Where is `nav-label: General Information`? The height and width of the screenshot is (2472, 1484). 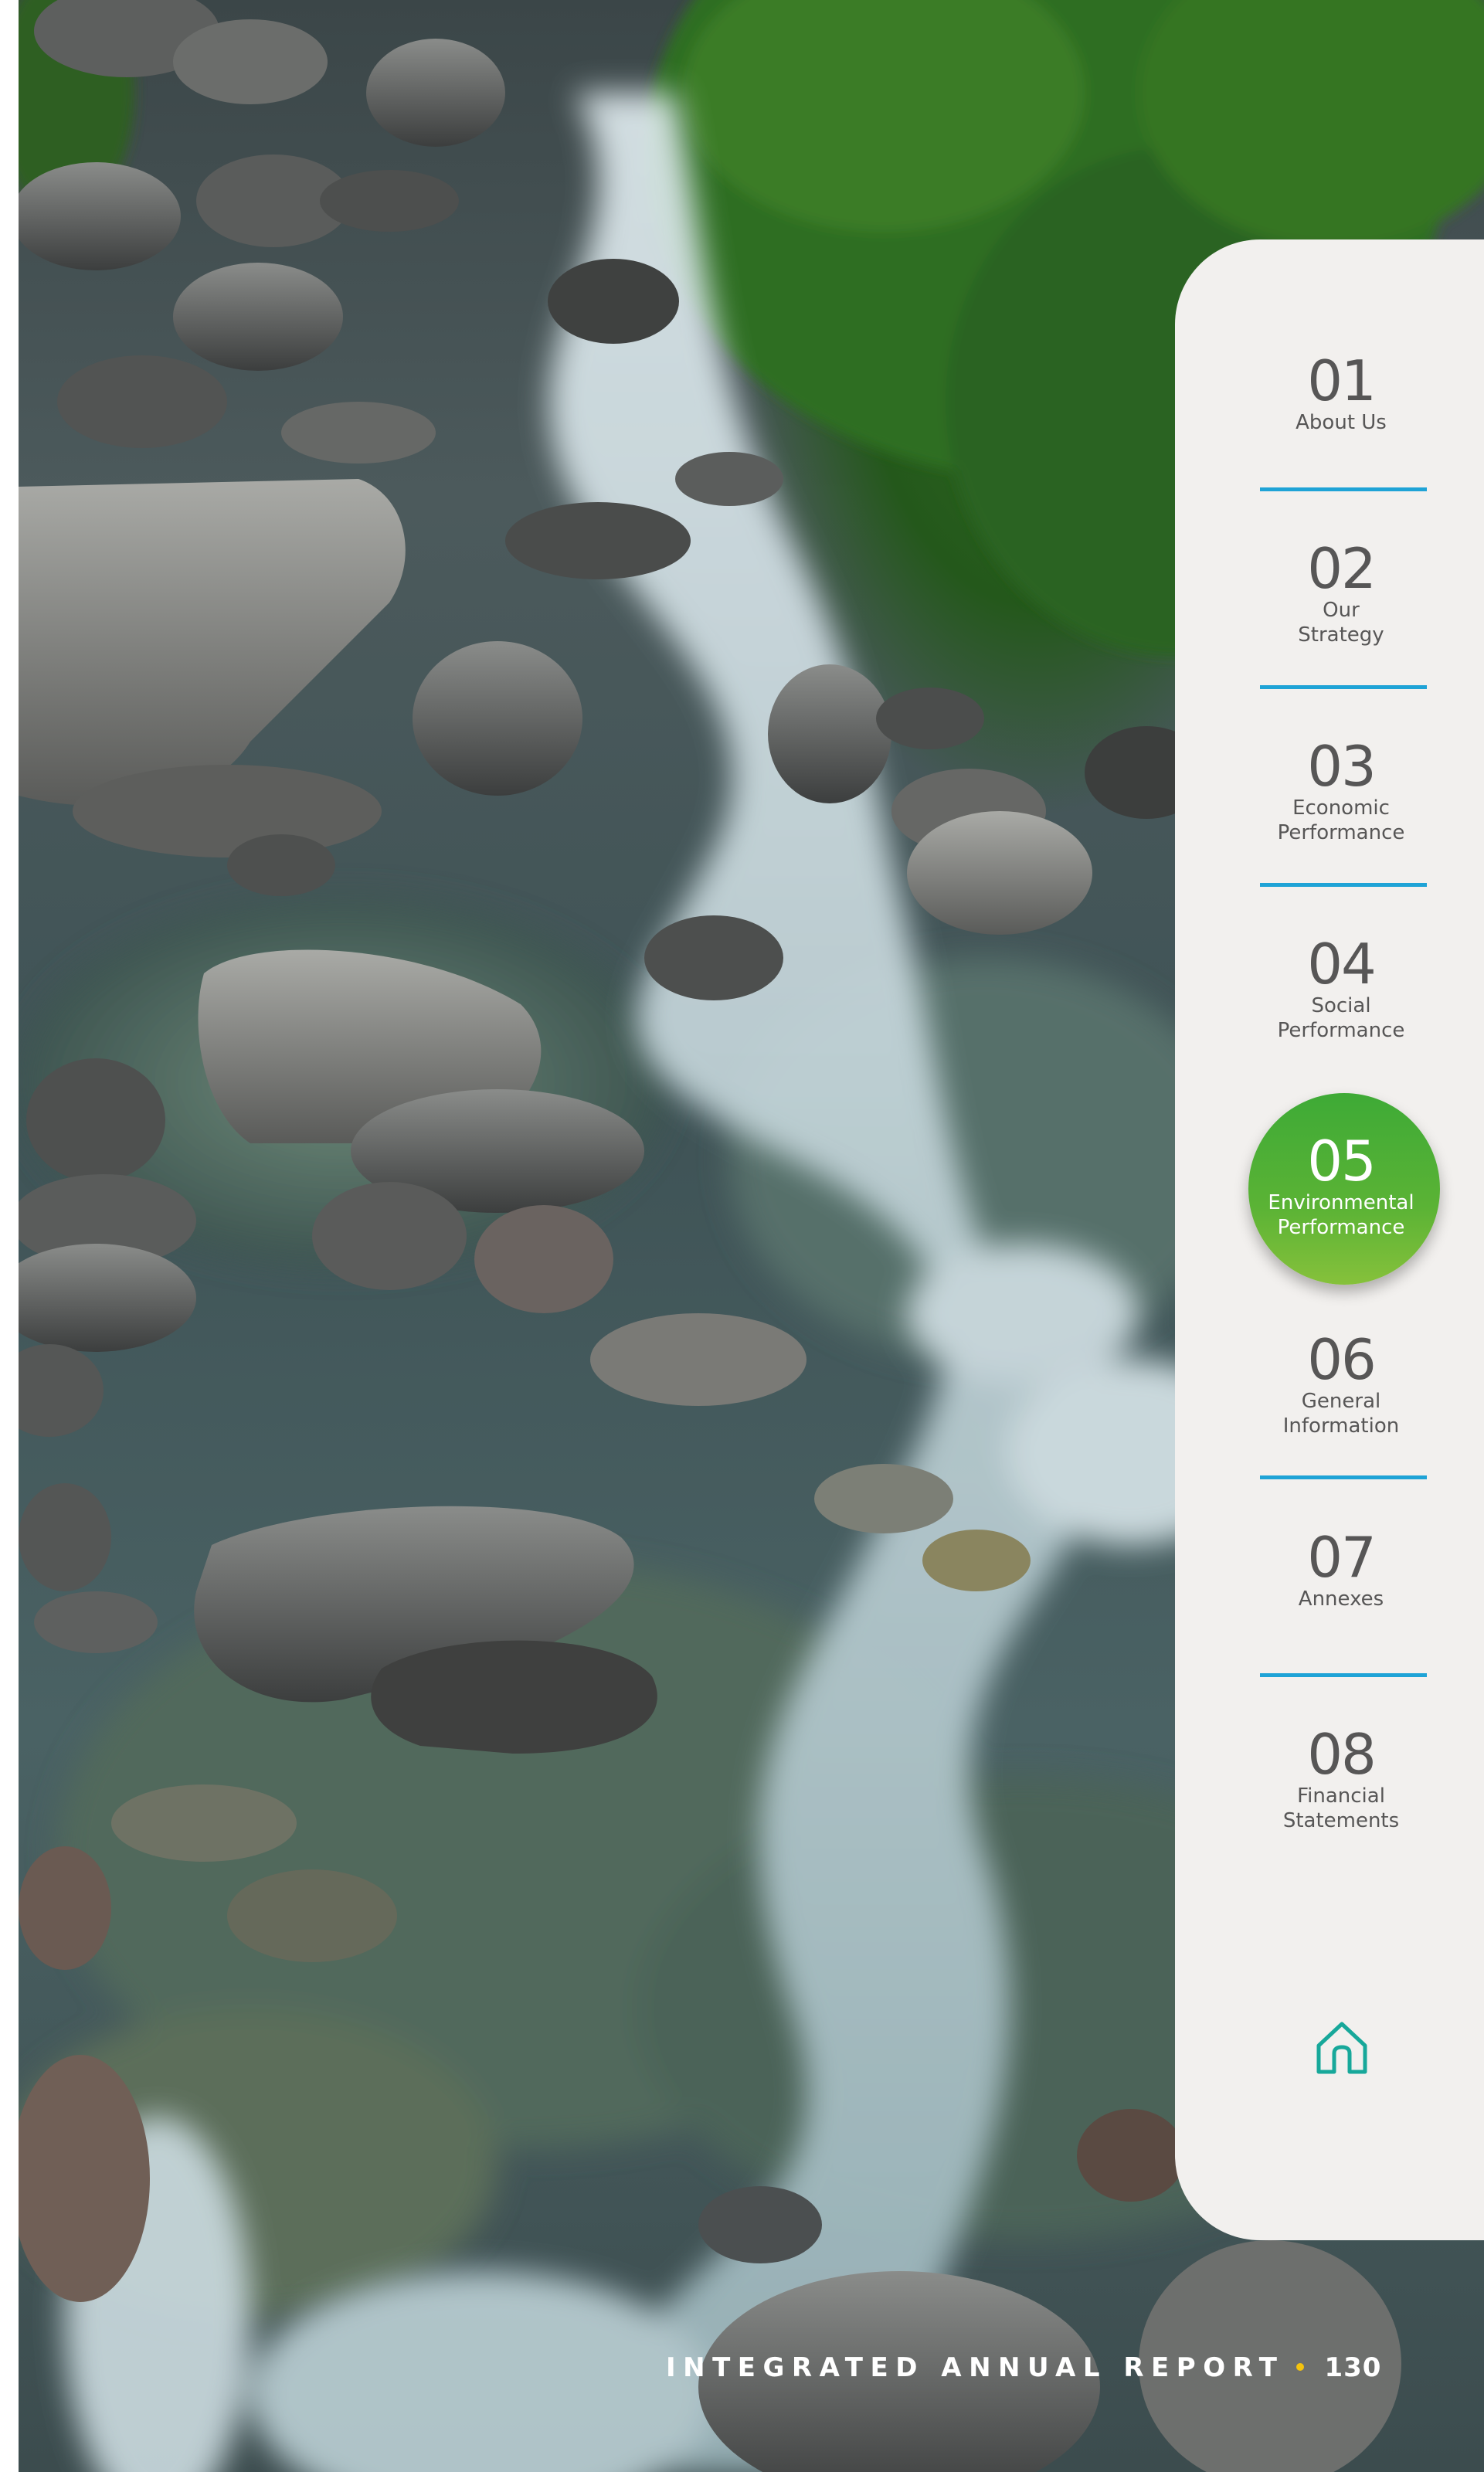 nav-label: General Information is located at coordinates (1341, 1414).